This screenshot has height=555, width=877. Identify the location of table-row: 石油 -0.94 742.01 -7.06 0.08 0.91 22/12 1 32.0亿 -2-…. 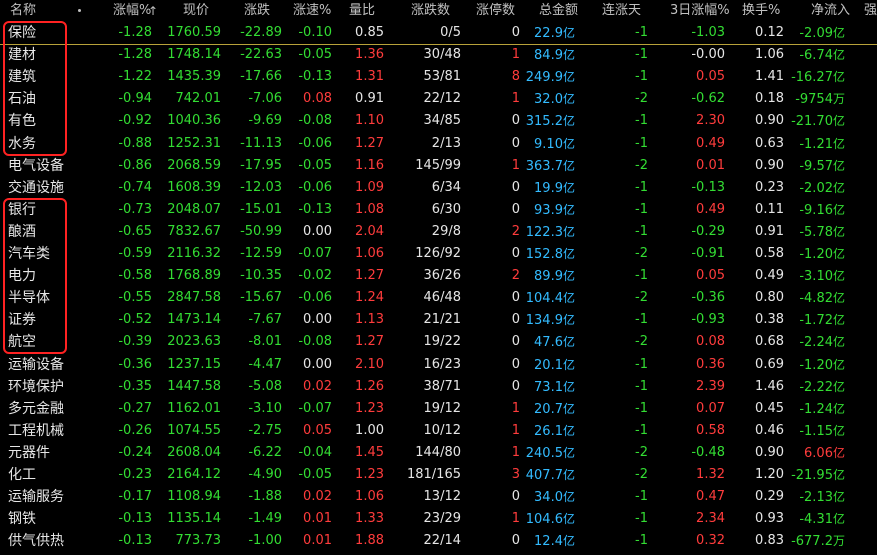
(438, 99).